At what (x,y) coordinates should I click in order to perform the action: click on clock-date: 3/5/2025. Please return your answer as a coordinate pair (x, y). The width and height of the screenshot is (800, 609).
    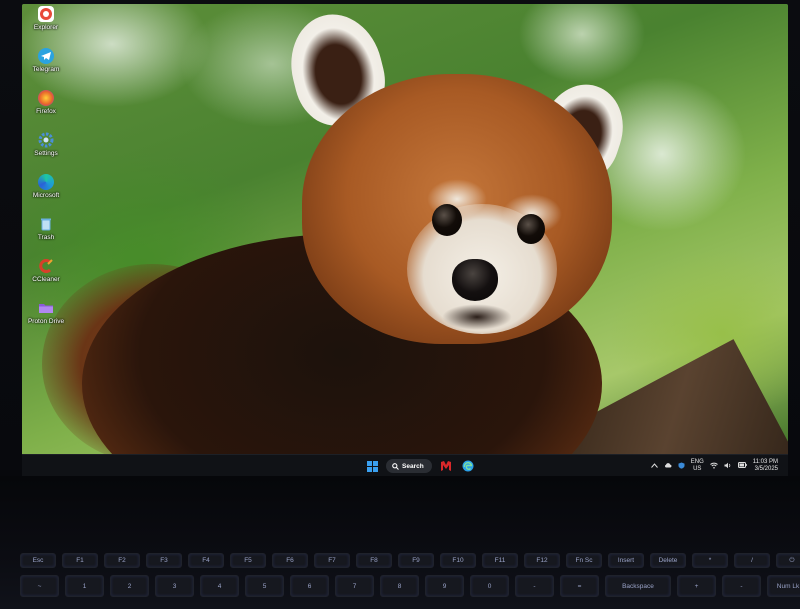
    Looking at the image, I should click on (766, 469).